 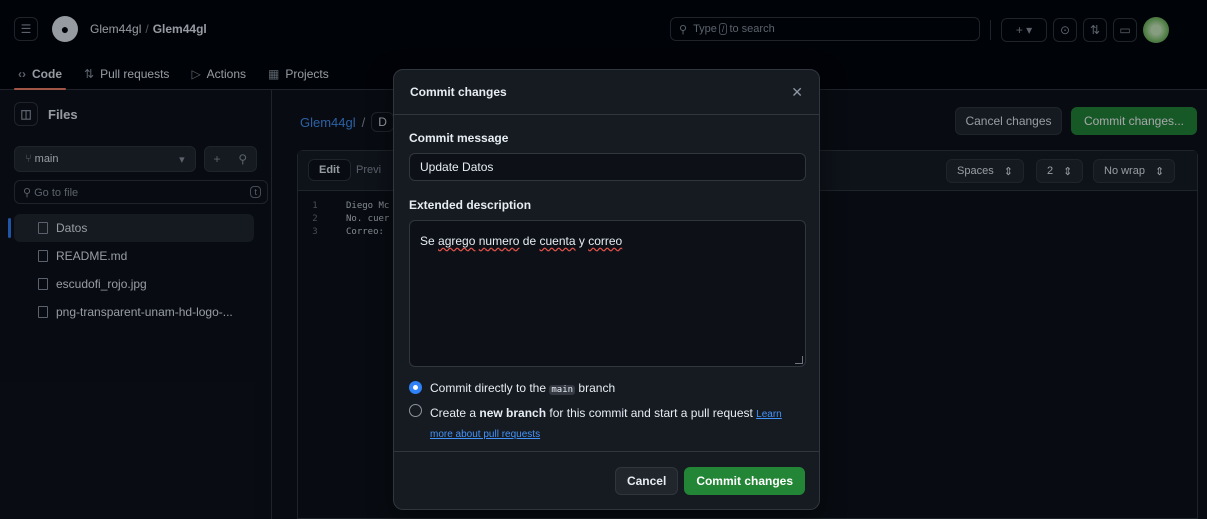 What do you see at coordinates (646, 480) in the screenshot?
I see `cancel-button: Cancel` at bounding box center [646, 480].